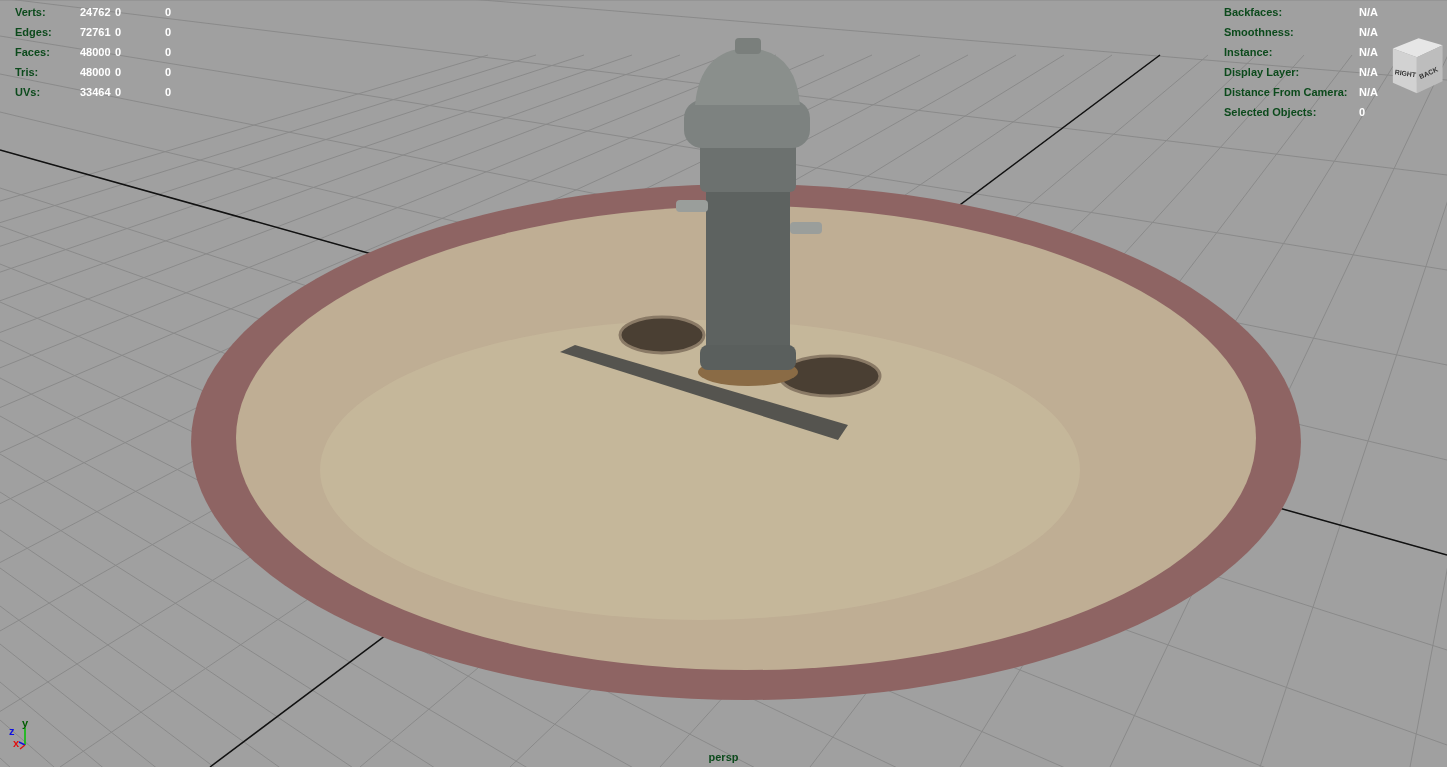  Describe the element at coordinates (1262, 72) in the screenshot. I see `hud-label: Display Layer:` at that location.